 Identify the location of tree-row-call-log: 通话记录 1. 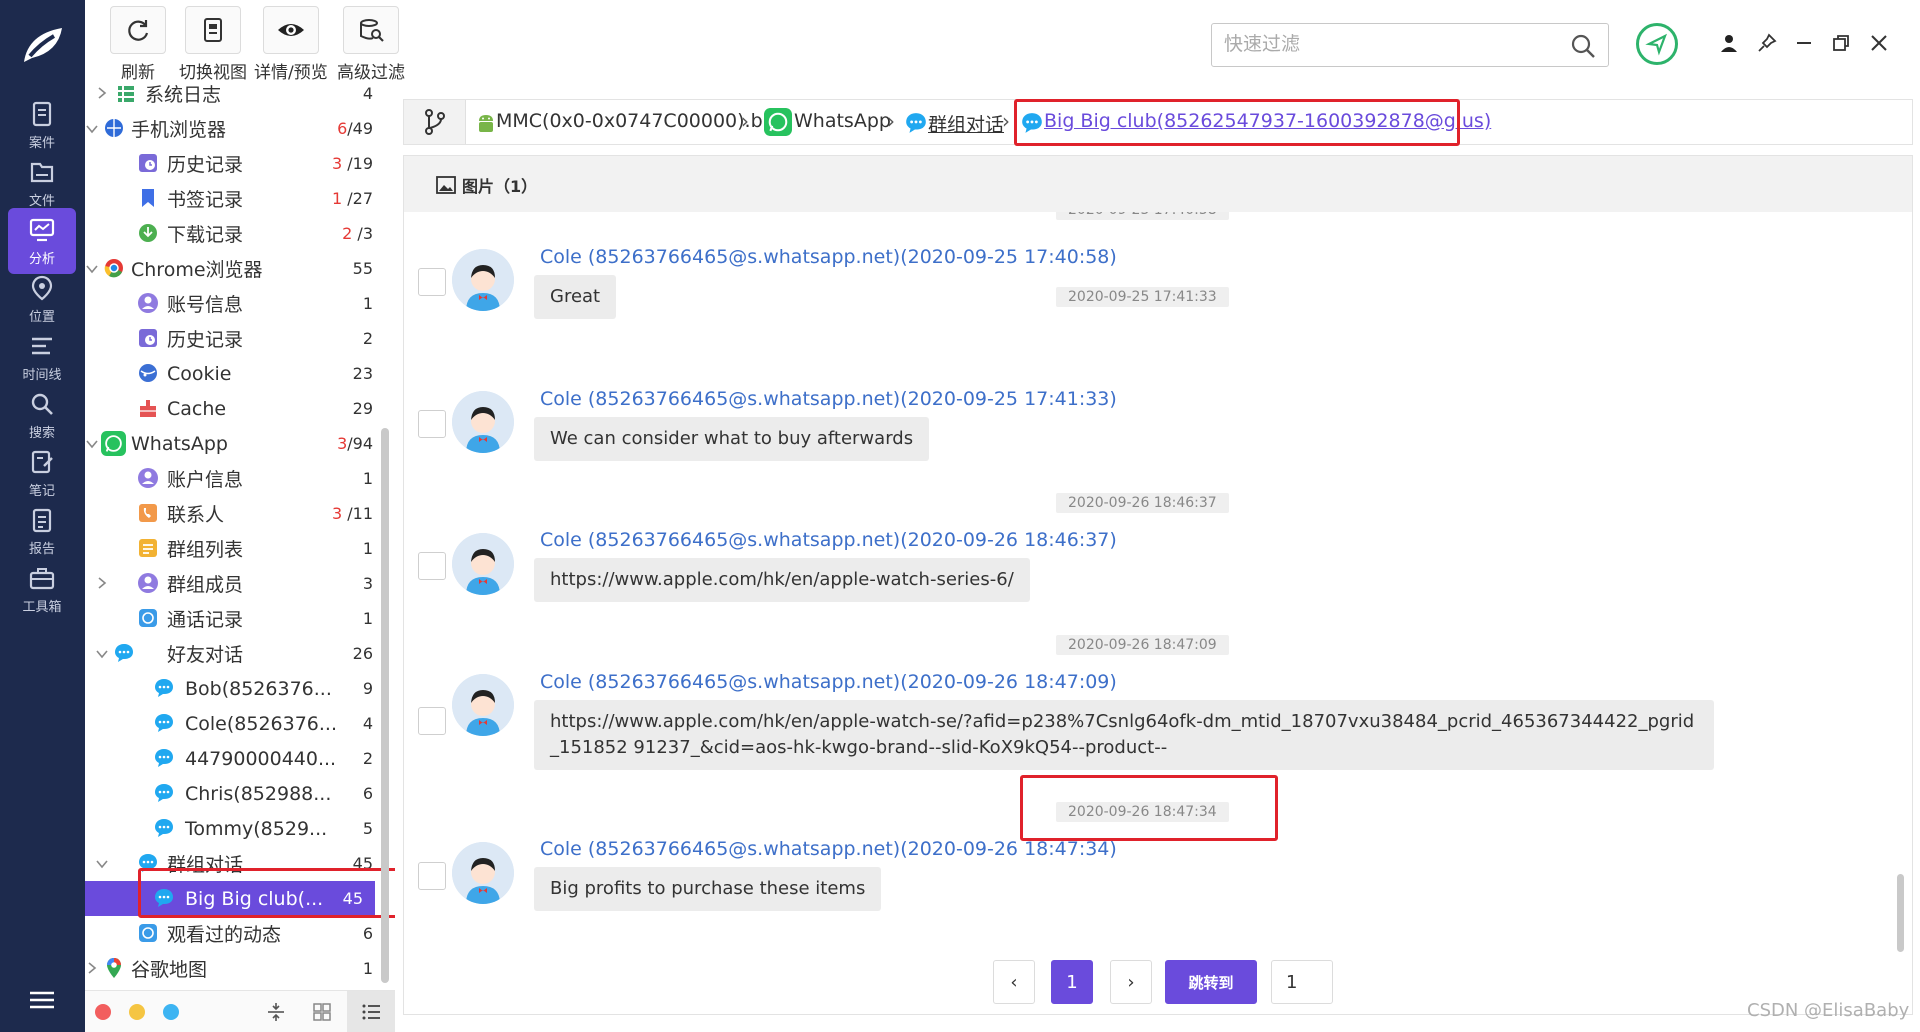
(235, 618).